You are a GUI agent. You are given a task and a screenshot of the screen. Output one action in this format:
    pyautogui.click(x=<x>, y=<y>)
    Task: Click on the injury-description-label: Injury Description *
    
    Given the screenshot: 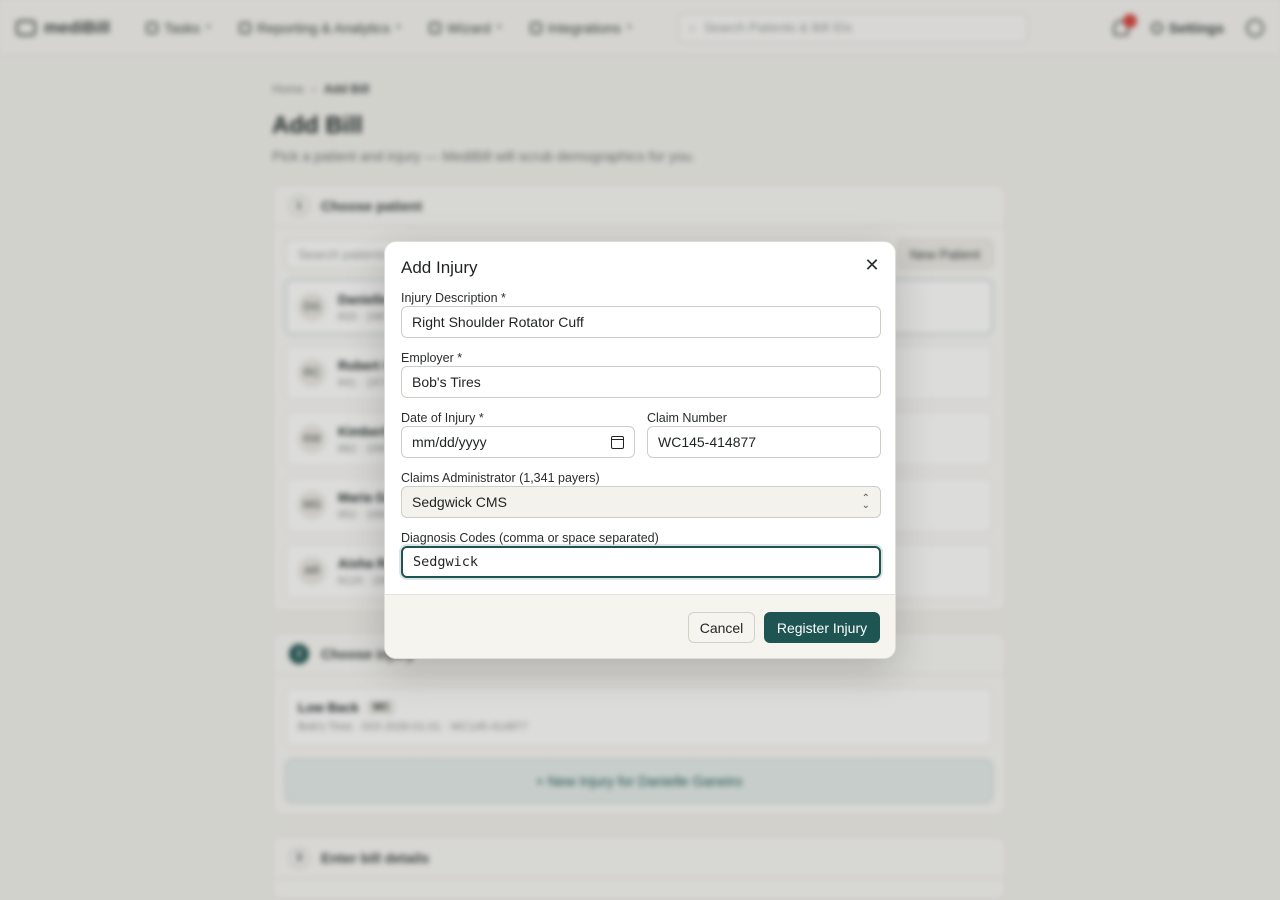 What is the action you would take?
    pyautogui.click(x=453, y=298)
    